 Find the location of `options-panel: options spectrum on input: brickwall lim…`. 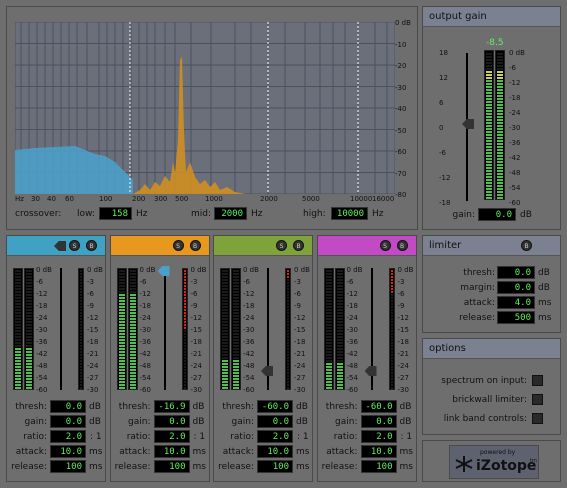

options-panel: options spectrum on input: brickwall lim… is located at coordinates (491, 386).